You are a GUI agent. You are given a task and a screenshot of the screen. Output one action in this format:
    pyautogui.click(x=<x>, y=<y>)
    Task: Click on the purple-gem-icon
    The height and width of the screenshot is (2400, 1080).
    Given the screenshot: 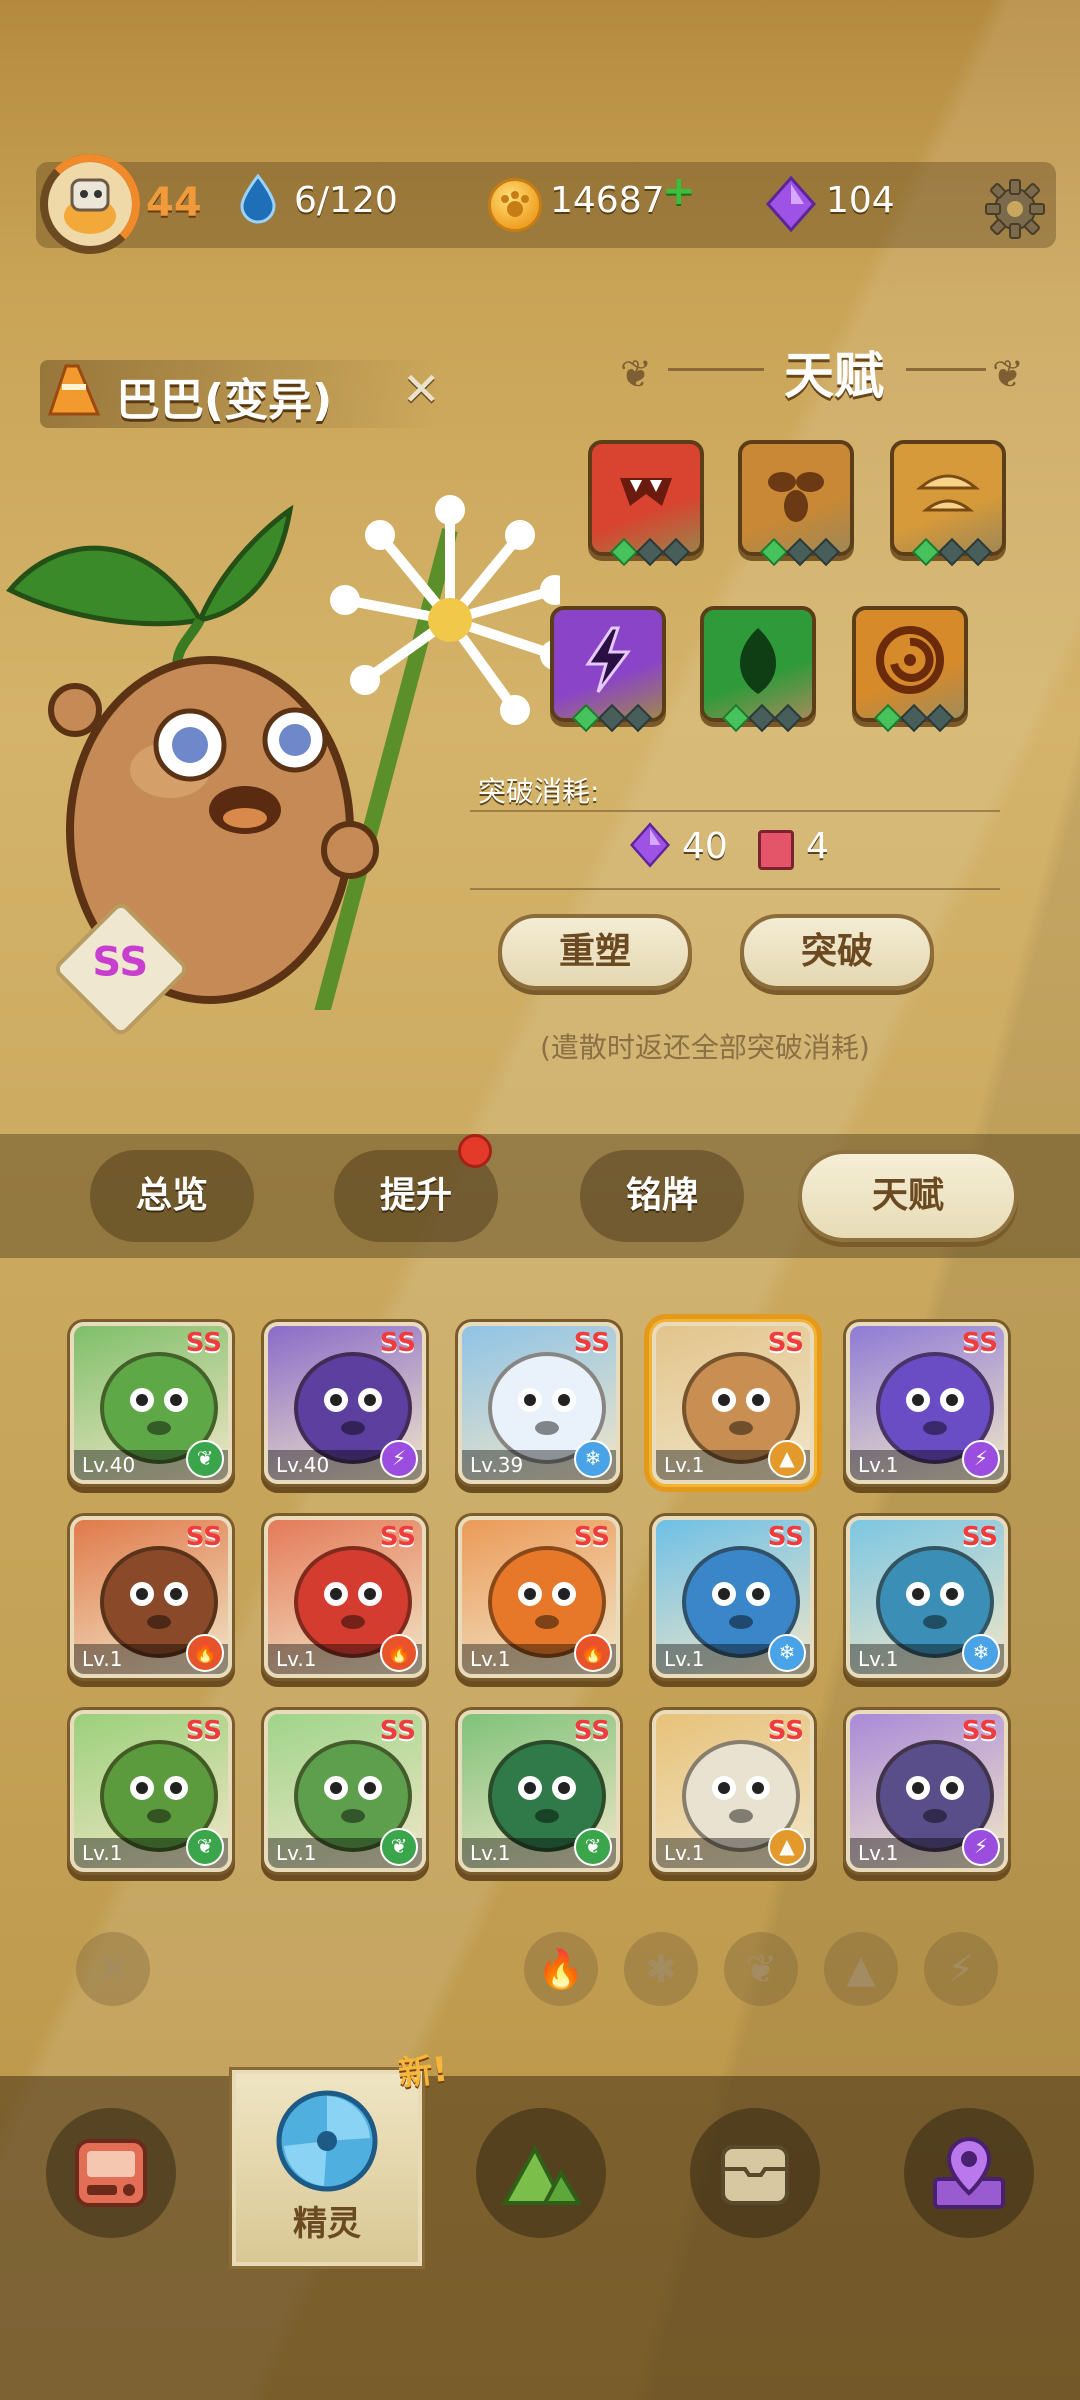 What is the action you would take?
    pyautogui.click(x=791, y=204)
    